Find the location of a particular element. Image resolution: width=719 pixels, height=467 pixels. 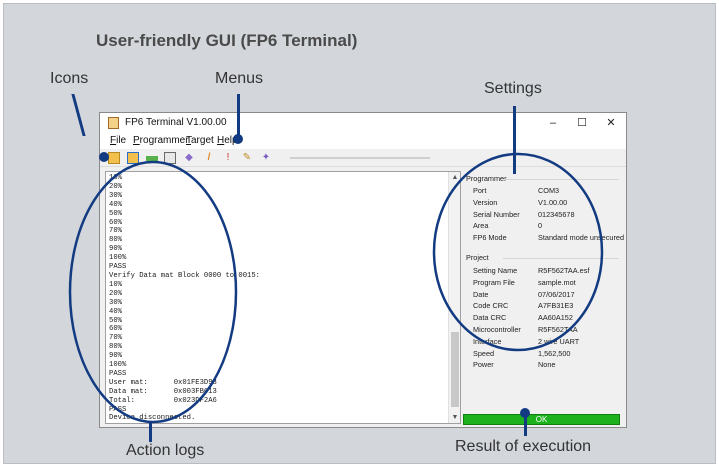

property-value: AA60A152 is located at coordinates (555, 318).